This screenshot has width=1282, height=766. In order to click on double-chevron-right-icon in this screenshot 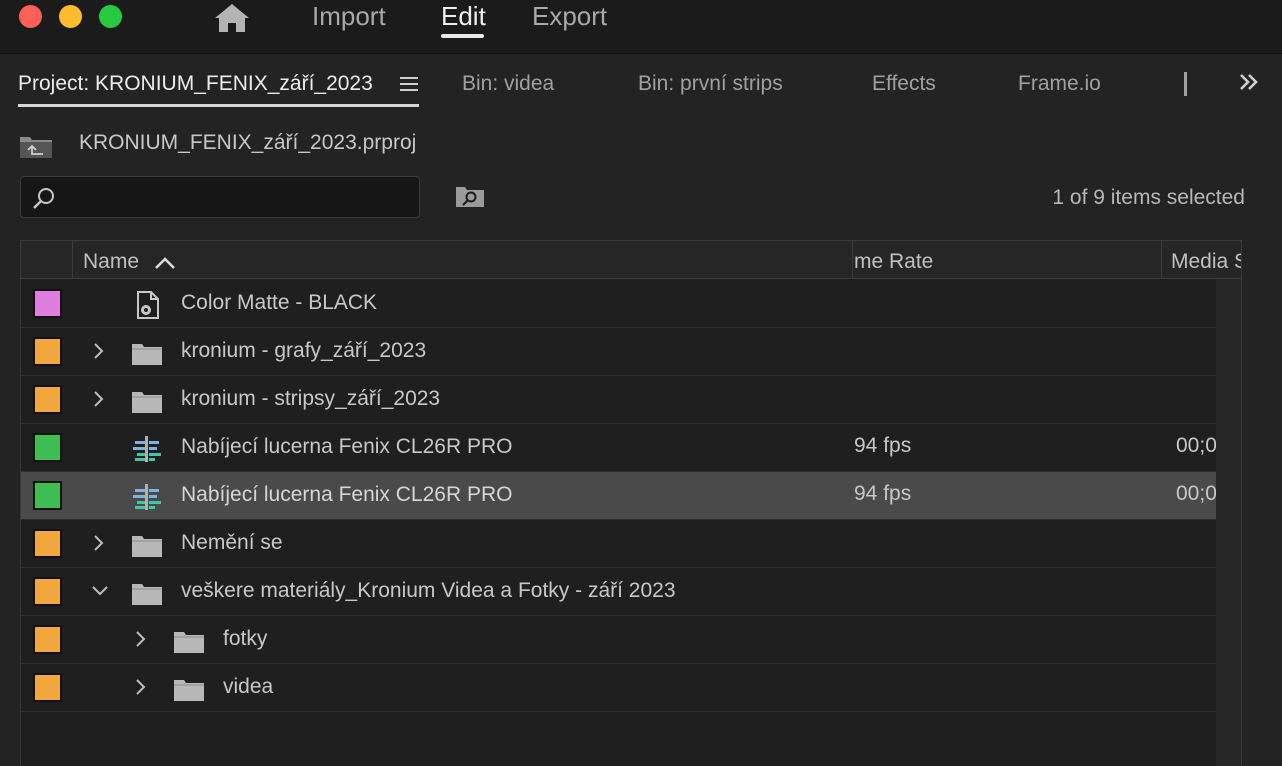, I will do `click(1249, 82)`.